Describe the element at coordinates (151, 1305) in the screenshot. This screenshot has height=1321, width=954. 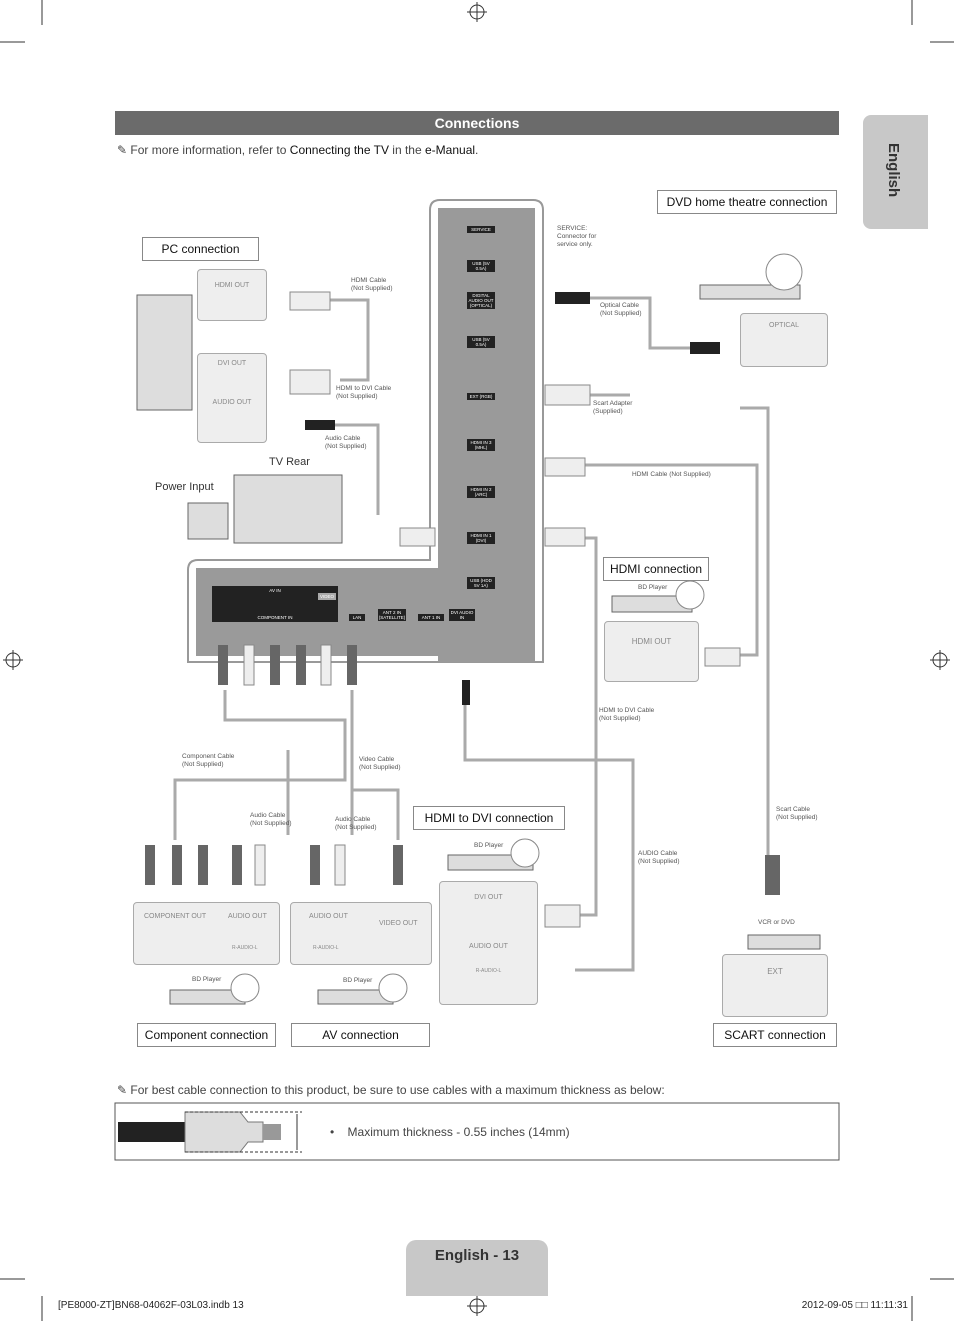
I see `footer-file: [PE8000-ZT]BN68-04062F-03L03.indb 13` at that location.